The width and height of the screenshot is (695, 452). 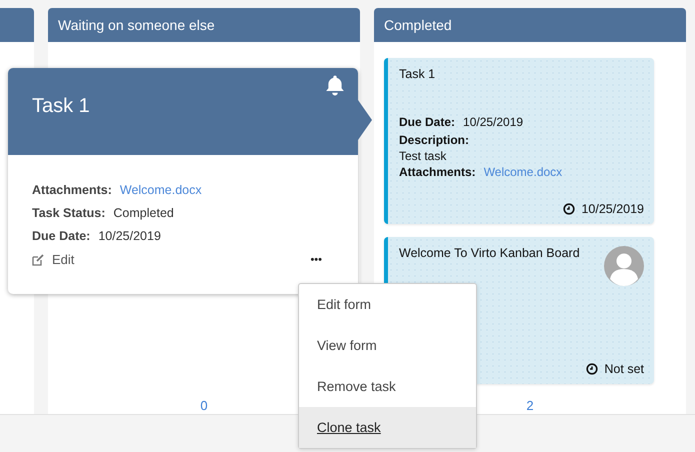 I want to click on card-title: Task 1, so click(x=417, y=74).